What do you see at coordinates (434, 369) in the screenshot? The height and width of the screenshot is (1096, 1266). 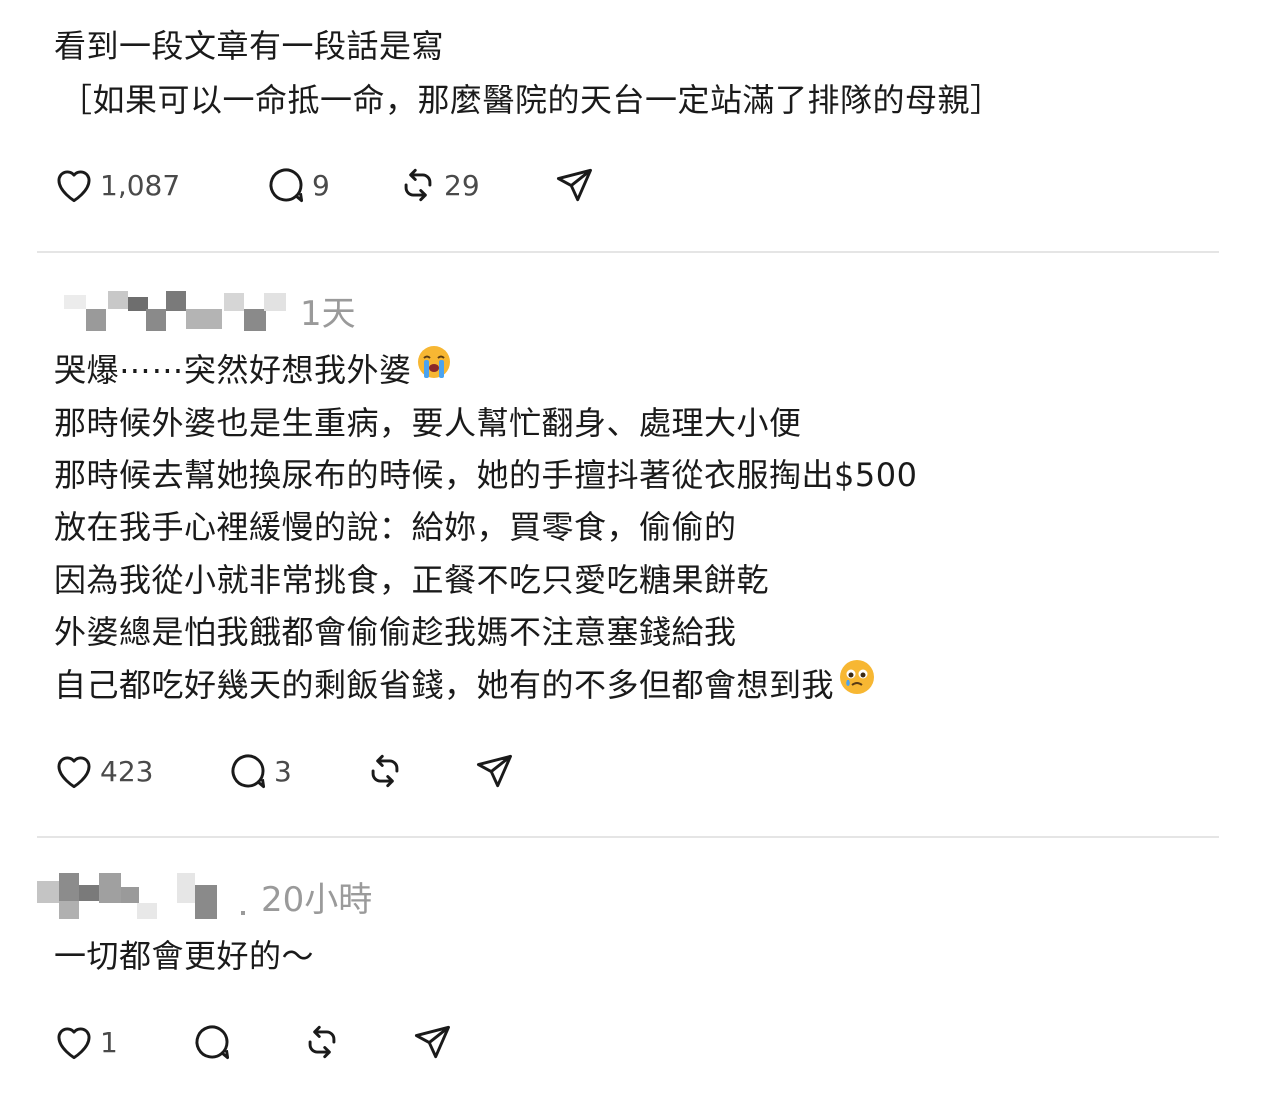 I see `loudly-crying-face-icon` at bounding box center [434, 369].